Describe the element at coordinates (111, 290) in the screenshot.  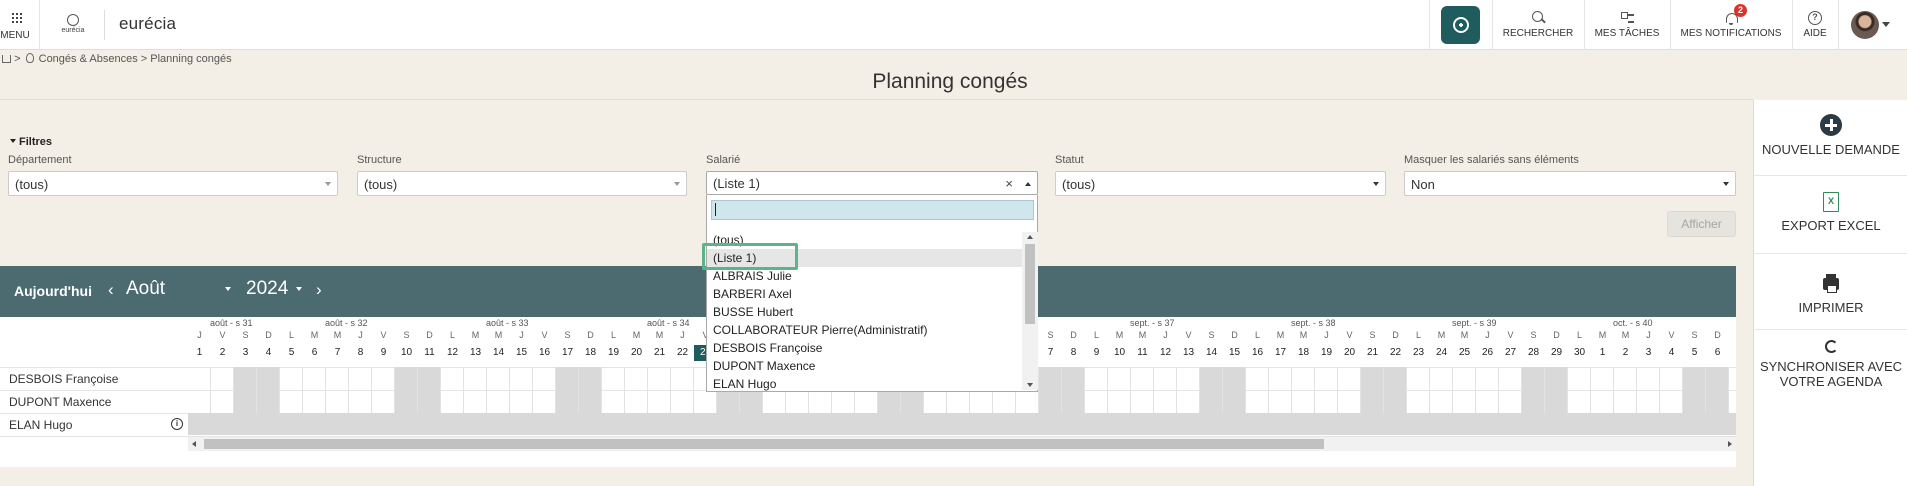
I see `prev-month-button: ‹` at that location.